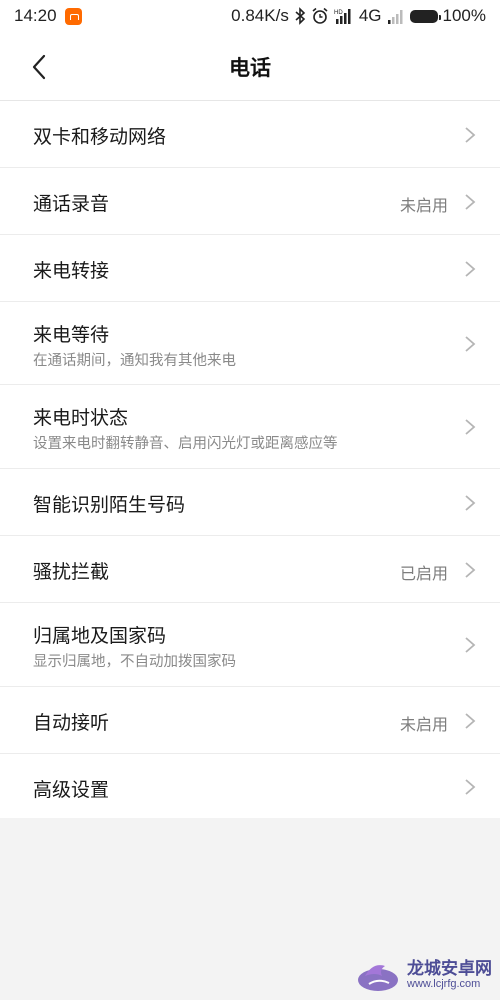 This screenshot has width=500, height=1000. I want to click on setting-advanced: 高级设置, so click(250, 787).